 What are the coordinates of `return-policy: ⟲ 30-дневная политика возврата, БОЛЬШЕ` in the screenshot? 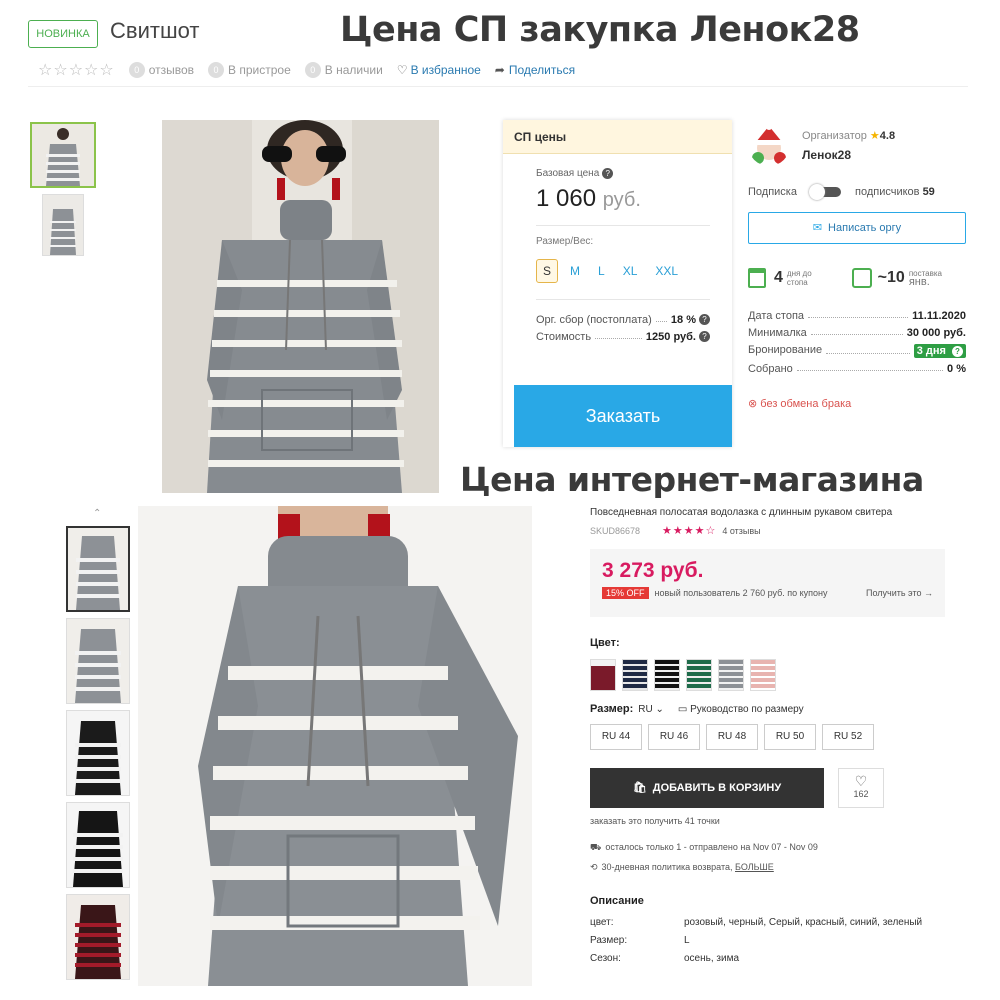 It's located at (682, 867).